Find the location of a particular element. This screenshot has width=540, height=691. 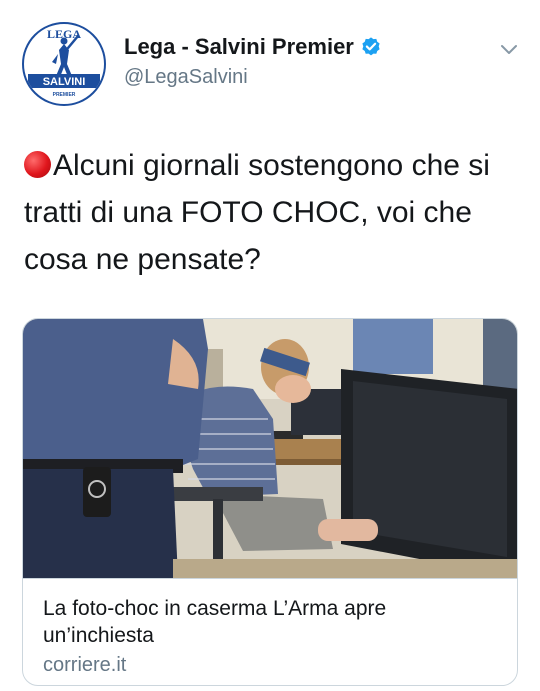

chevron-down-icon is located at coordinates (509, 49).